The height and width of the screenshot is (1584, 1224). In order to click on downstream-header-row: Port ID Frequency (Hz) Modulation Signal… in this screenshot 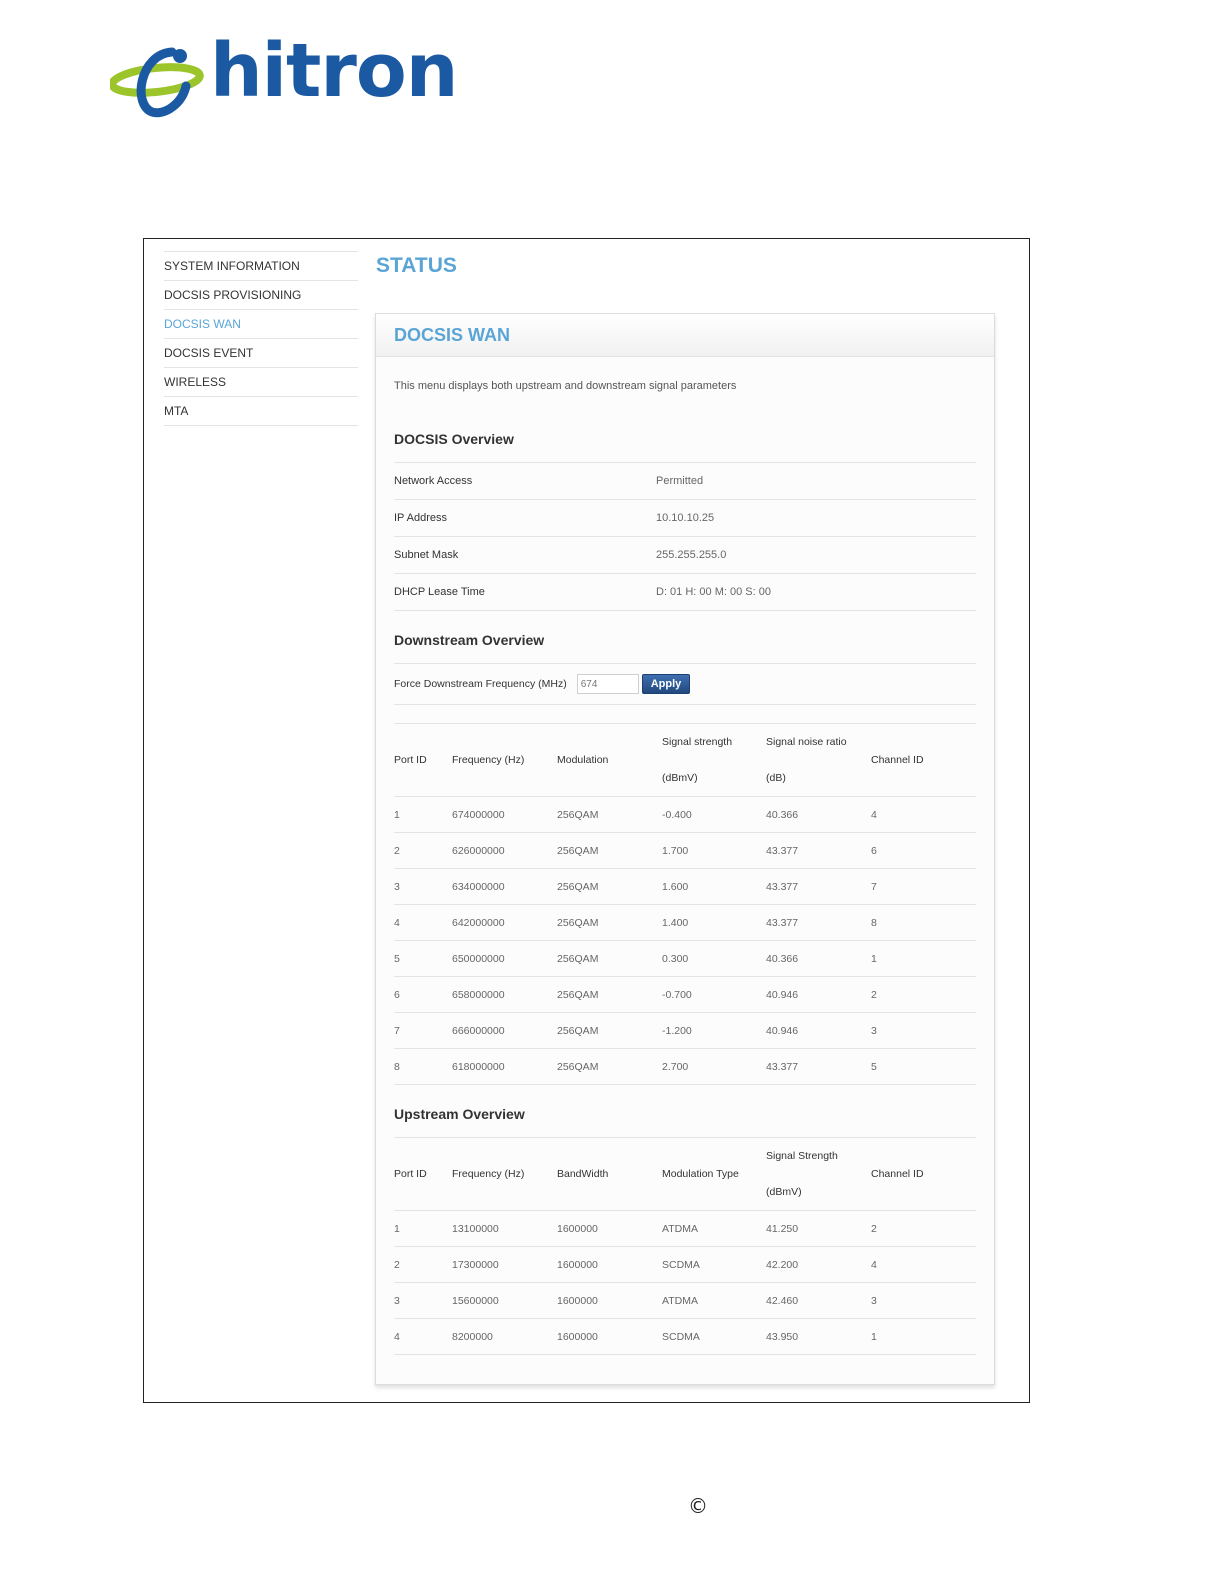, I will do `click(685, 760)`.